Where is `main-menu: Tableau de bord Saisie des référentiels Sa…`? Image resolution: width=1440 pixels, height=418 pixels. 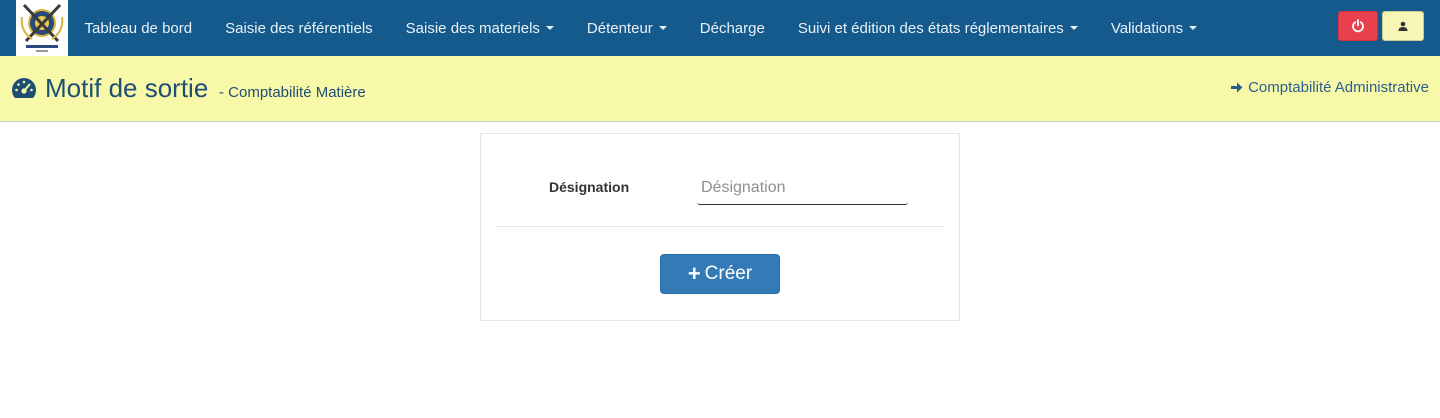 main-menu: Tableau de bord Saisie des référentiels Sa… is located at coordinates (641, 28).